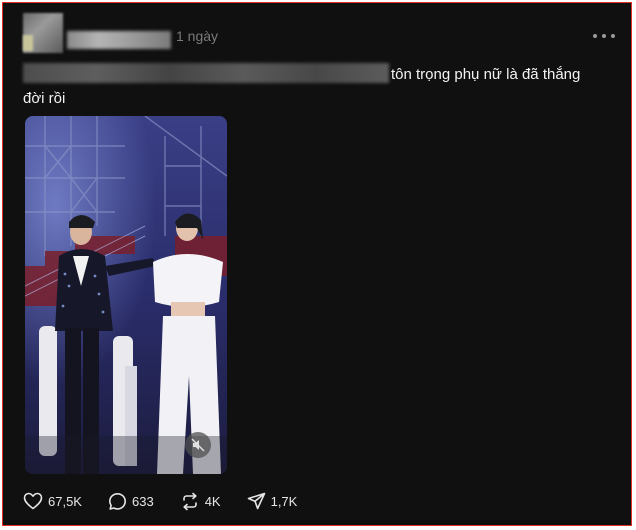 The image size is (636, 530). I want to click on heart-icon, so click(33, 501).